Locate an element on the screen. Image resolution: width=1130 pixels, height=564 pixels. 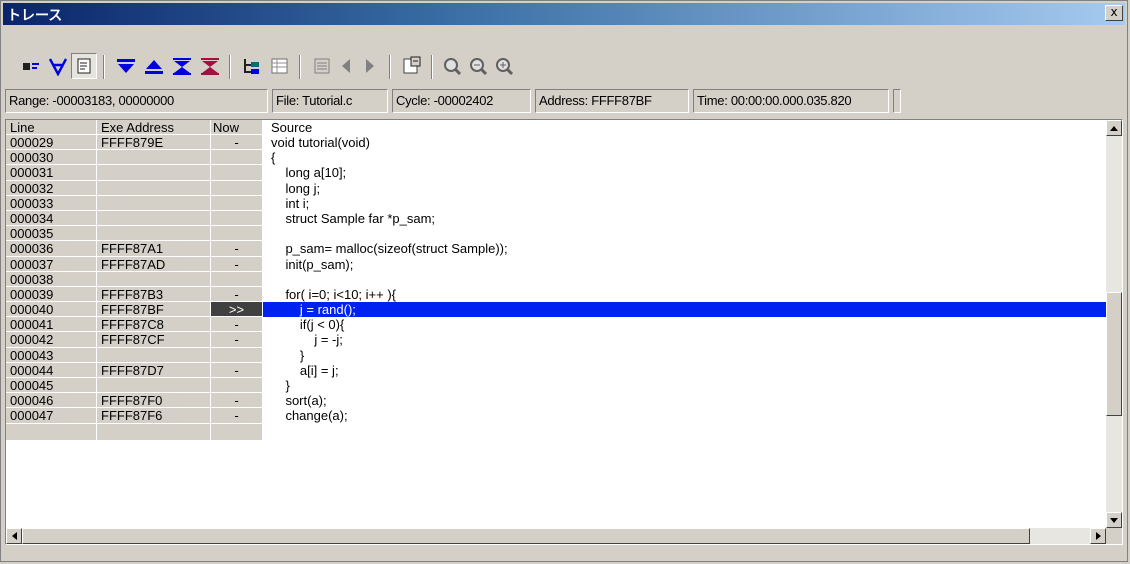
right-arrow-small-icon is located at coordinates (1098, 536).